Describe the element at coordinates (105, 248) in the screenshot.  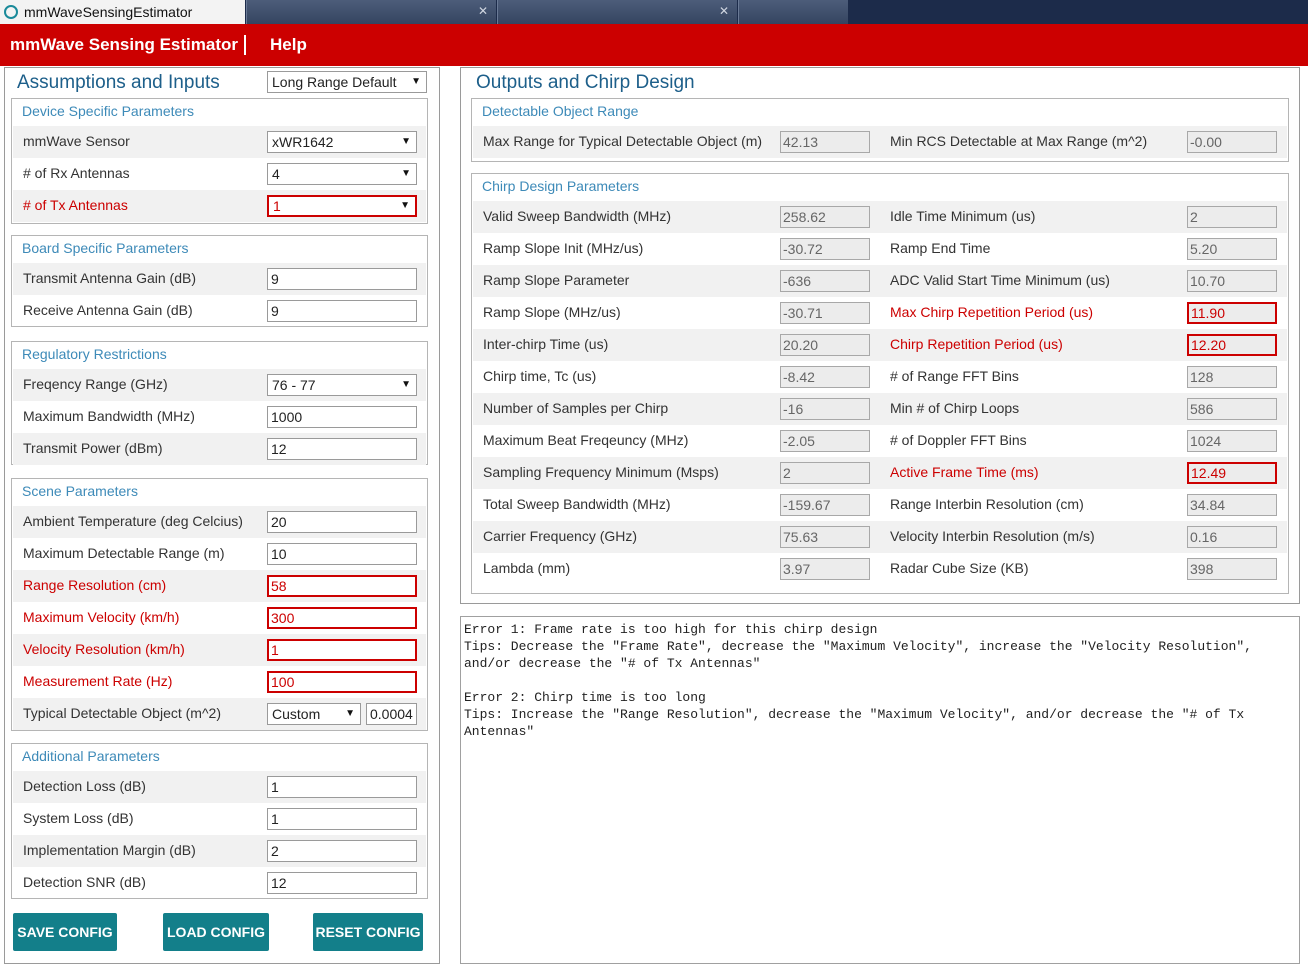
I see `board-group-title: Board Specific Parameters` at that location.